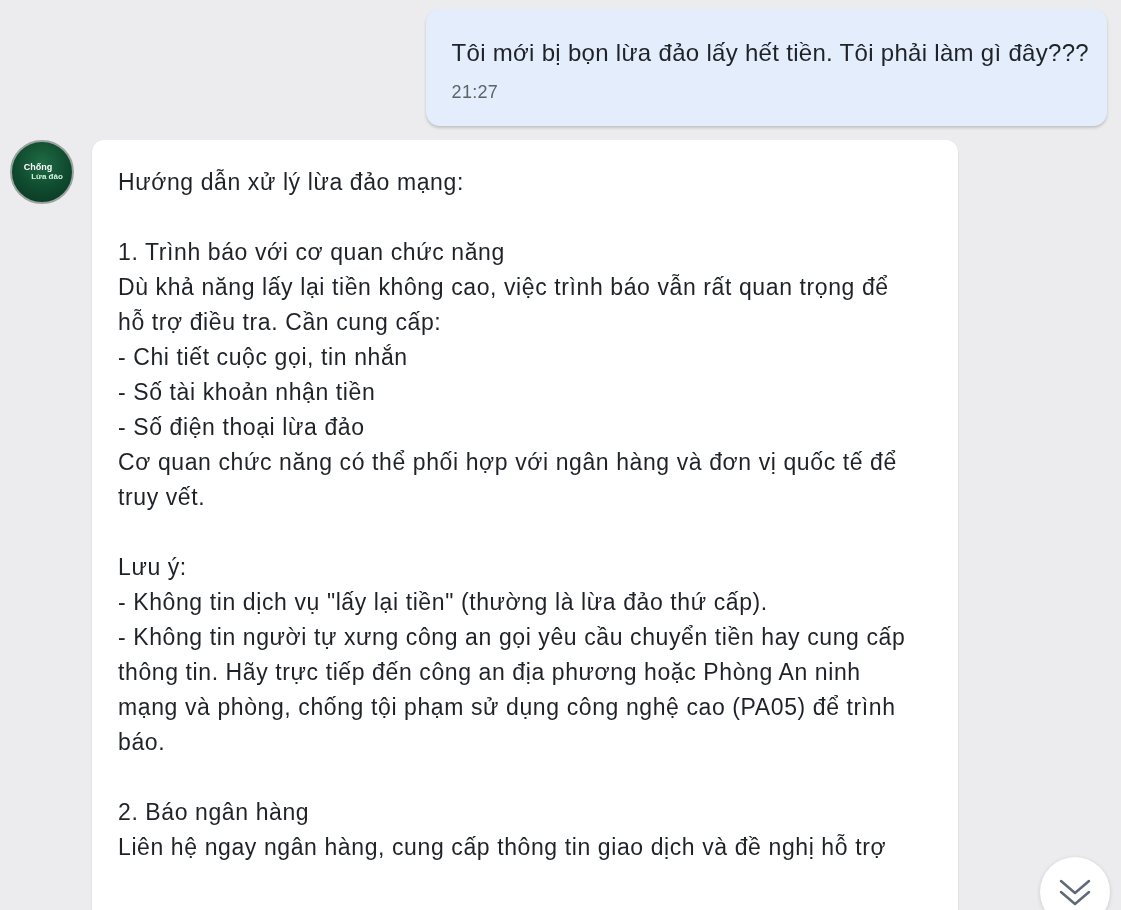 This screenshot has width=1121, height=910. Describe the element at coordinates (291, 182) in the screenshot. I see `message-text: Hướng dẫn xử lý lừa đảo mạng:` at that location.